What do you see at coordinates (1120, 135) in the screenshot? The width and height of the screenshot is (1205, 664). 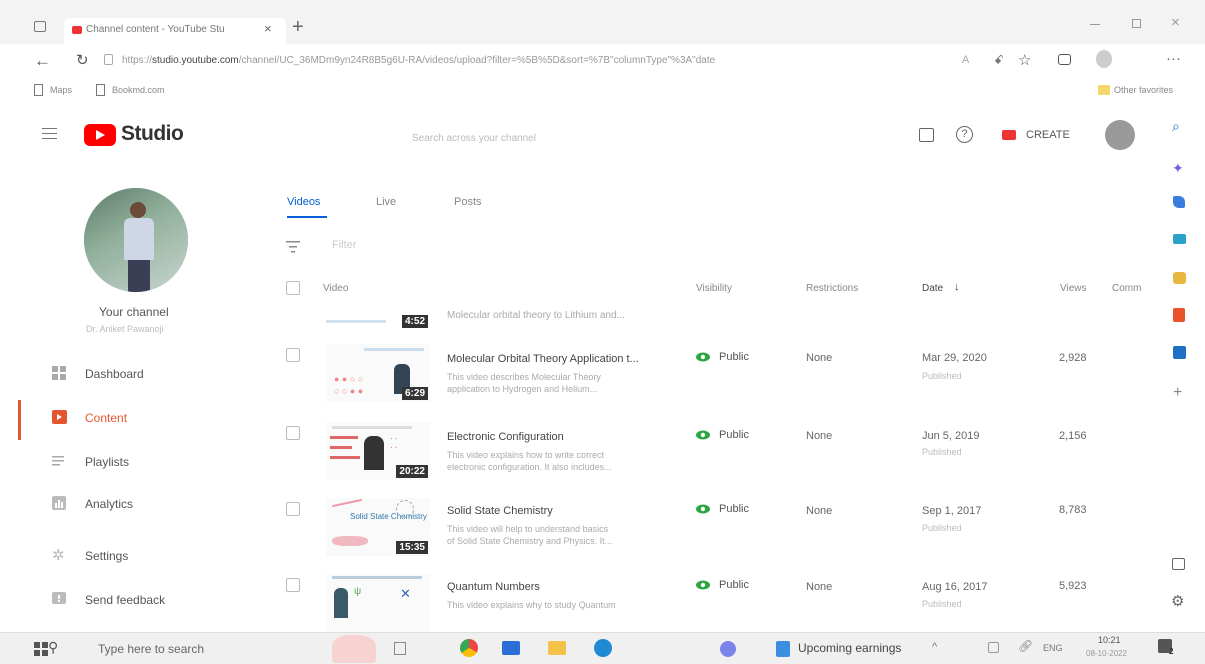 I see `account-avatar` at bounding box center [1120, 135].